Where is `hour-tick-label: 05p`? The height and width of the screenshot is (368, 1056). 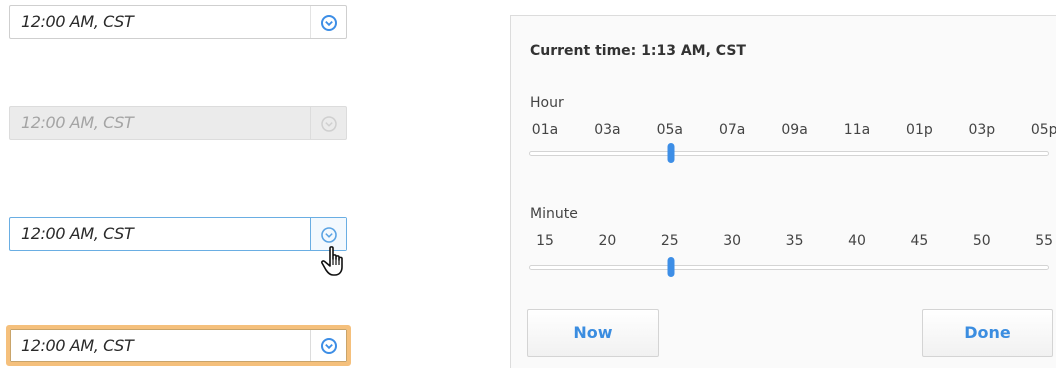 hour-tick-label: 05p is located at coordinates (1043, 130).